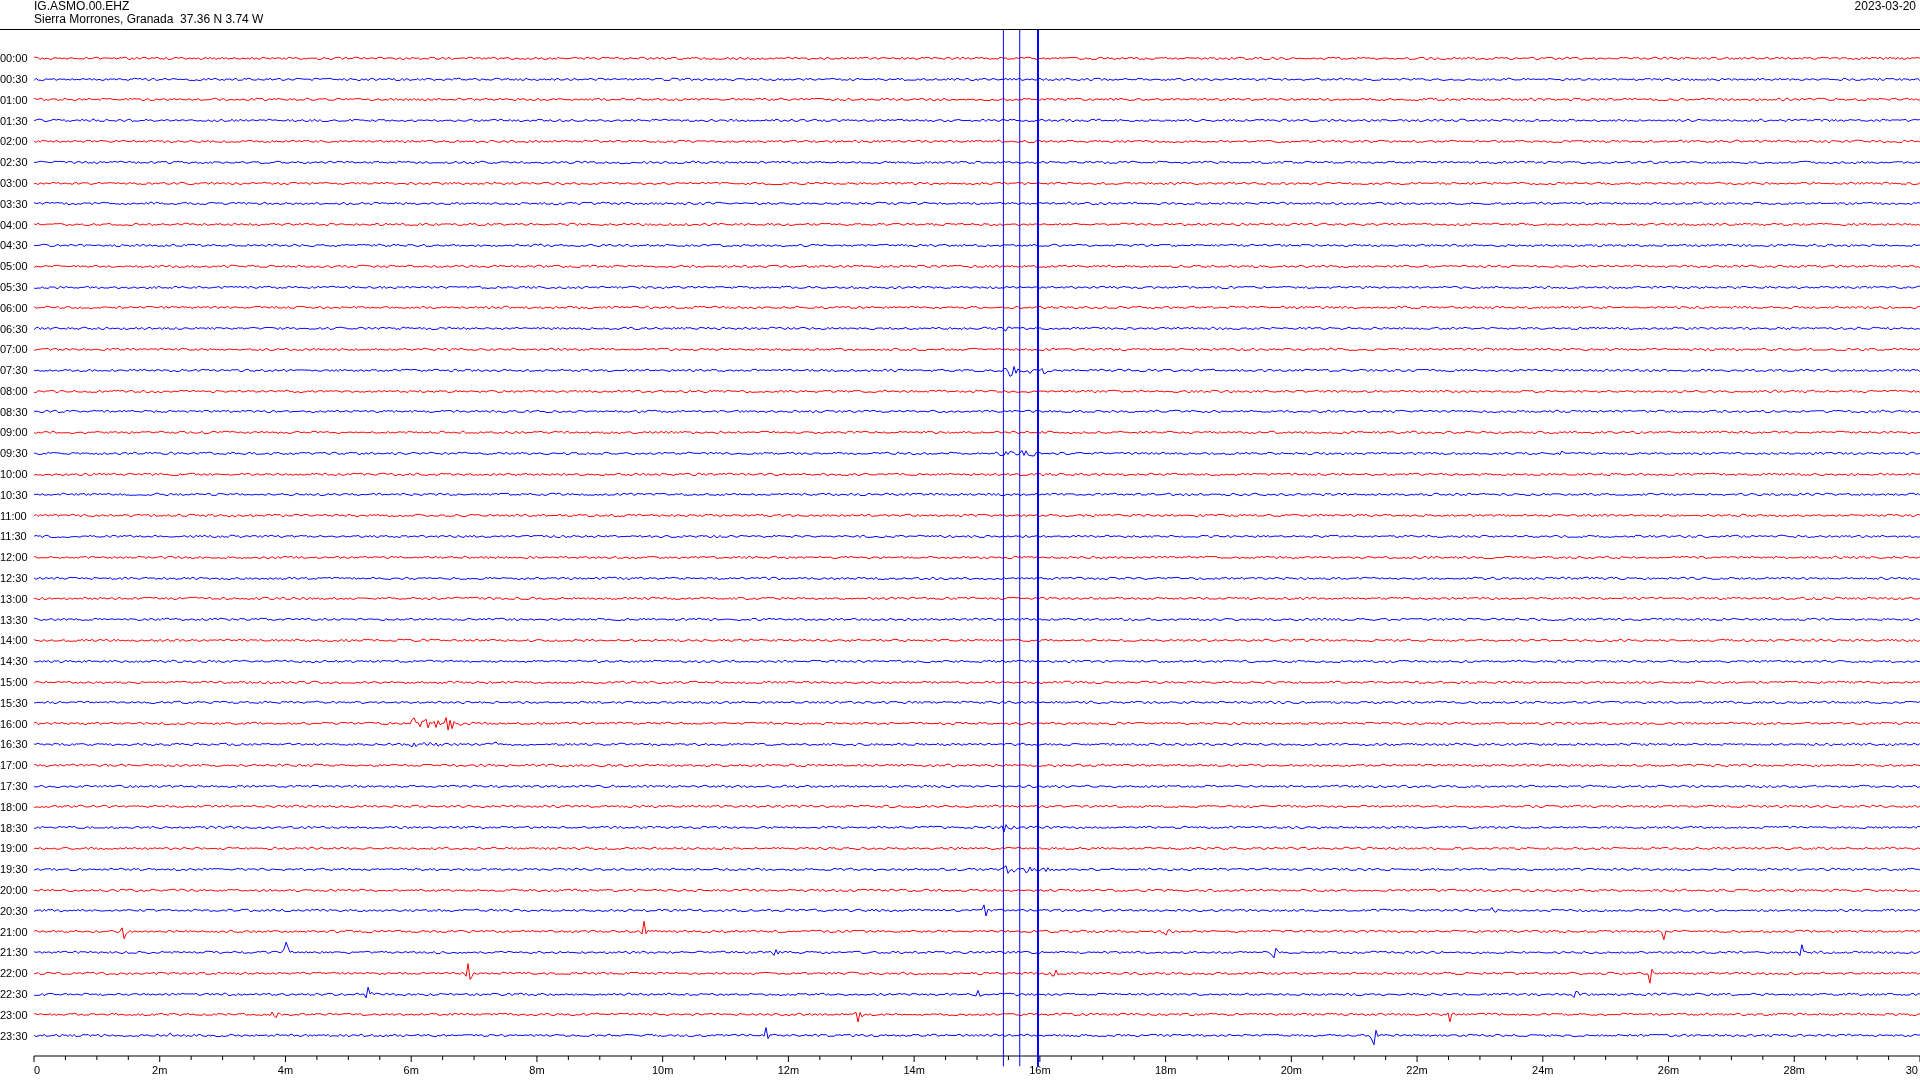  What do you see at coordinates (14, 390) in the screenshot?
I see `time-label: 08:00` at bounding box center [14, 390].